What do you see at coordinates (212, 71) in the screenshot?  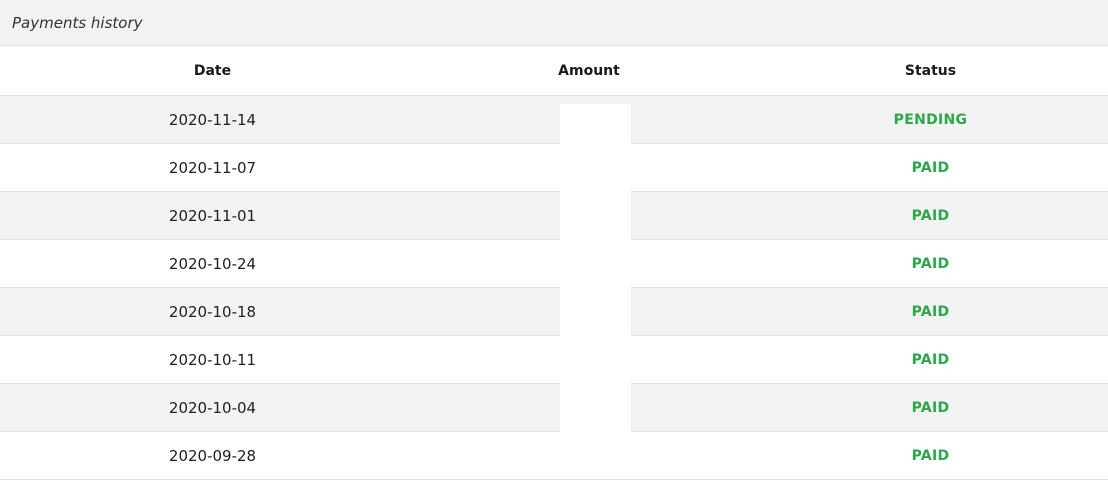 I see `column-header-date: Date` at bounding box center [212, 71].